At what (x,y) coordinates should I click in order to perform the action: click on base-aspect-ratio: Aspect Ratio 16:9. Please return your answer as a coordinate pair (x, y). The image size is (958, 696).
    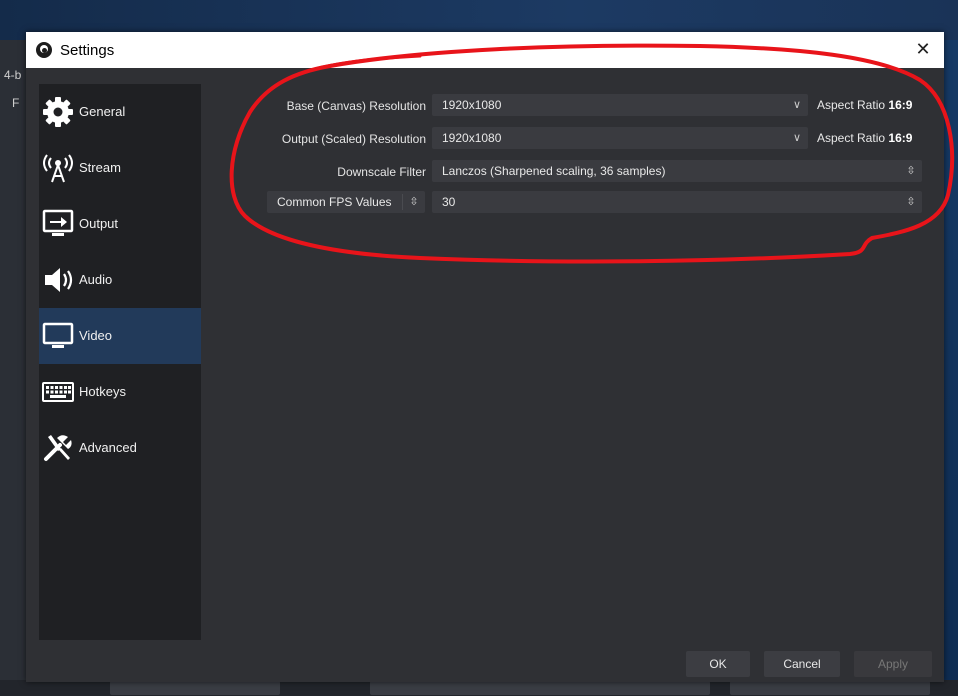
    Looking at the image, I should click on (864, 105).